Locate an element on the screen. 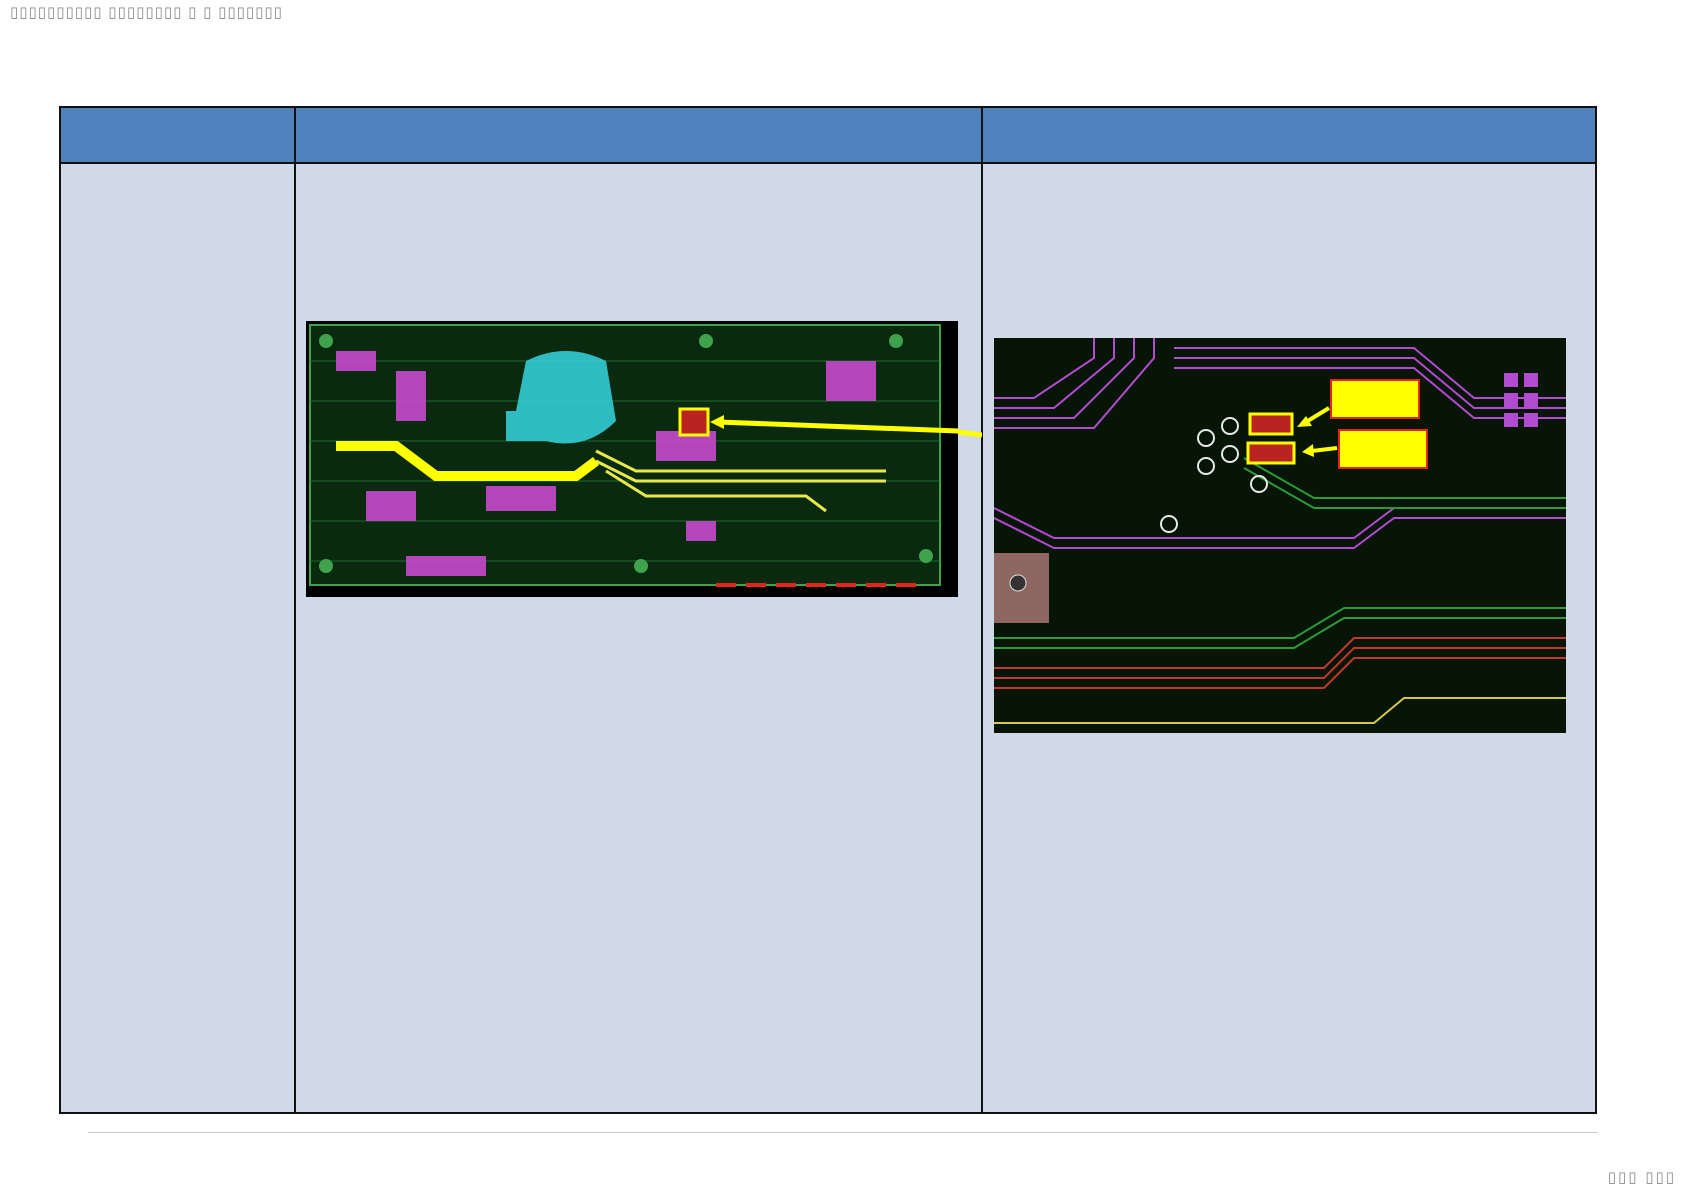 Image resolution: width=1684 pixels, height=1191 pixels. footer-divider is located at coordinates (843, 1132).